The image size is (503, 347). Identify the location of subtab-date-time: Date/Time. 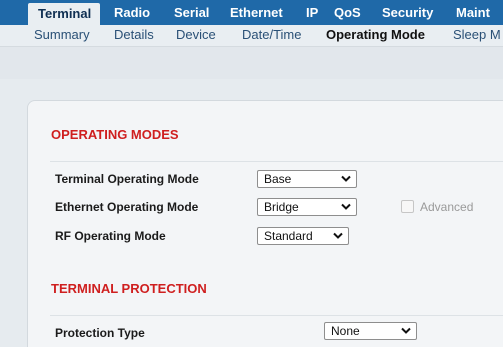
(271, 35).